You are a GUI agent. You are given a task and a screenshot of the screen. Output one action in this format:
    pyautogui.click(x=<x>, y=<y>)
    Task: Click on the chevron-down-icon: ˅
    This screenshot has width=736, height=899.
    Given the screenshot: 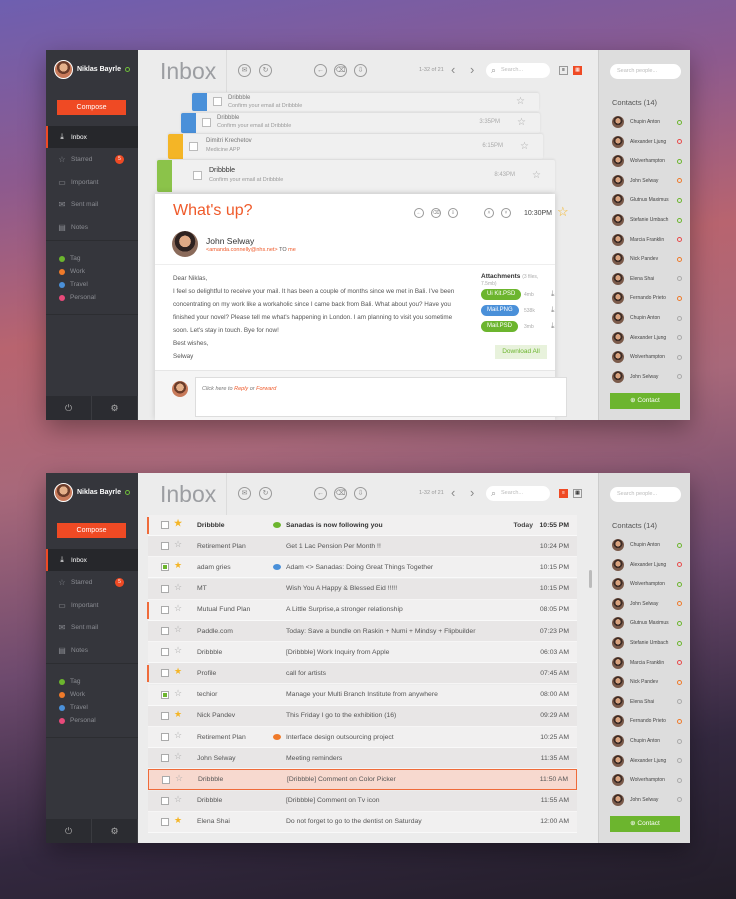 What is the action you would take?
    pyautogui.click(x=506, y=213)
    